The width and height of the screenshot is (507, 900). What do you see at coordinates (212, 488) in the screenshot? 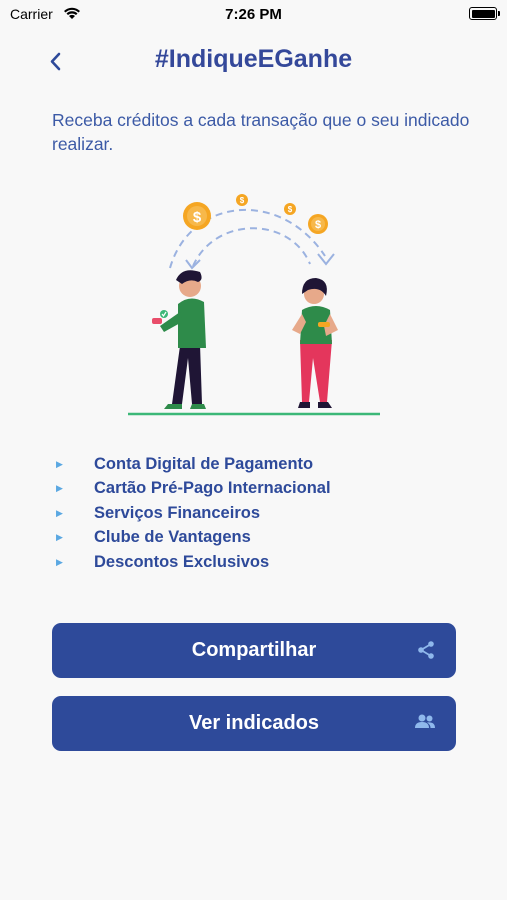
I see `benefit-label: Cartão Pré-Pago Internacional` at bounding box center [212, 488].